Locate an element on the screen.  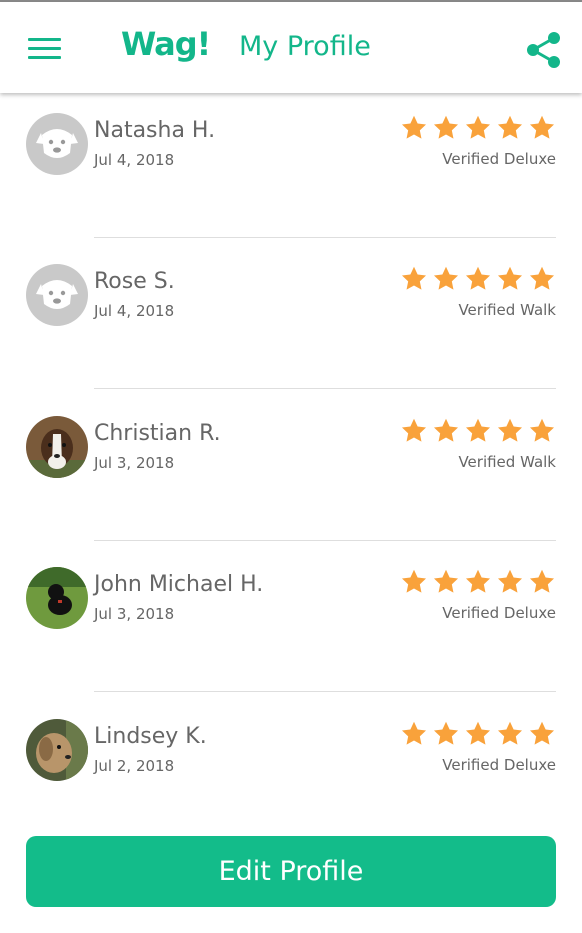
reviewer-name: Lindsey K. is located at coordinates (150, 736).